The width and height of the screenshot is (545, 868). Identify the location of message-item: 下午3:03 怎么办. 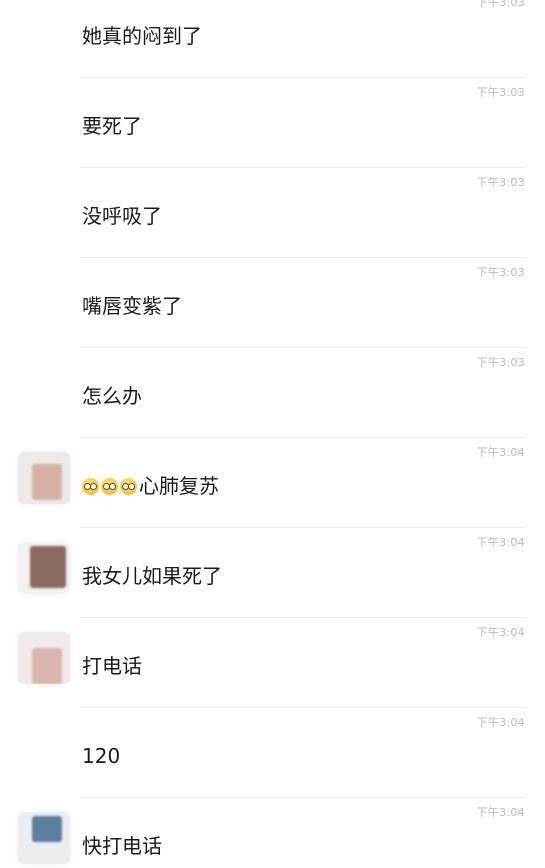
(272, 393).